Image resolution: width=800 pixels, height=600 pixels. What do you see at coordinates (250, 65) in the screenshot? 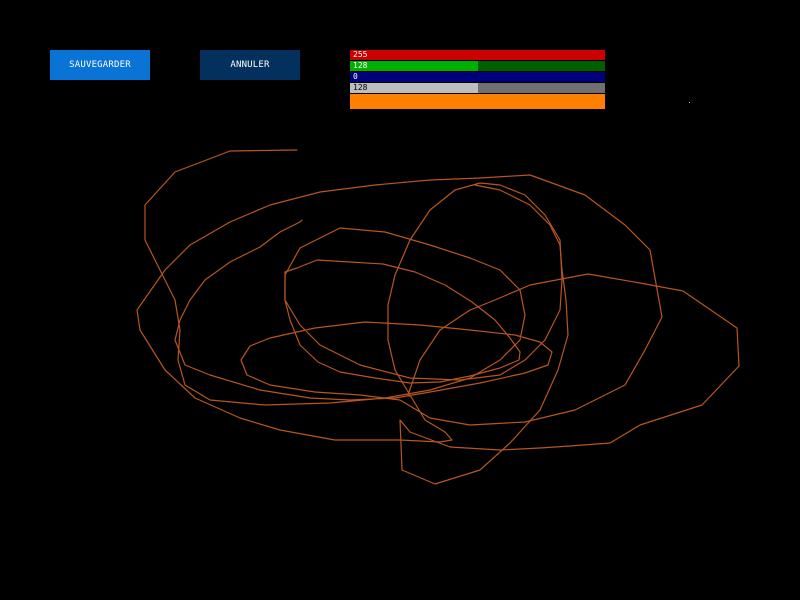
I see `cancel-button: ANNULER` at bounding box center [250, 65].